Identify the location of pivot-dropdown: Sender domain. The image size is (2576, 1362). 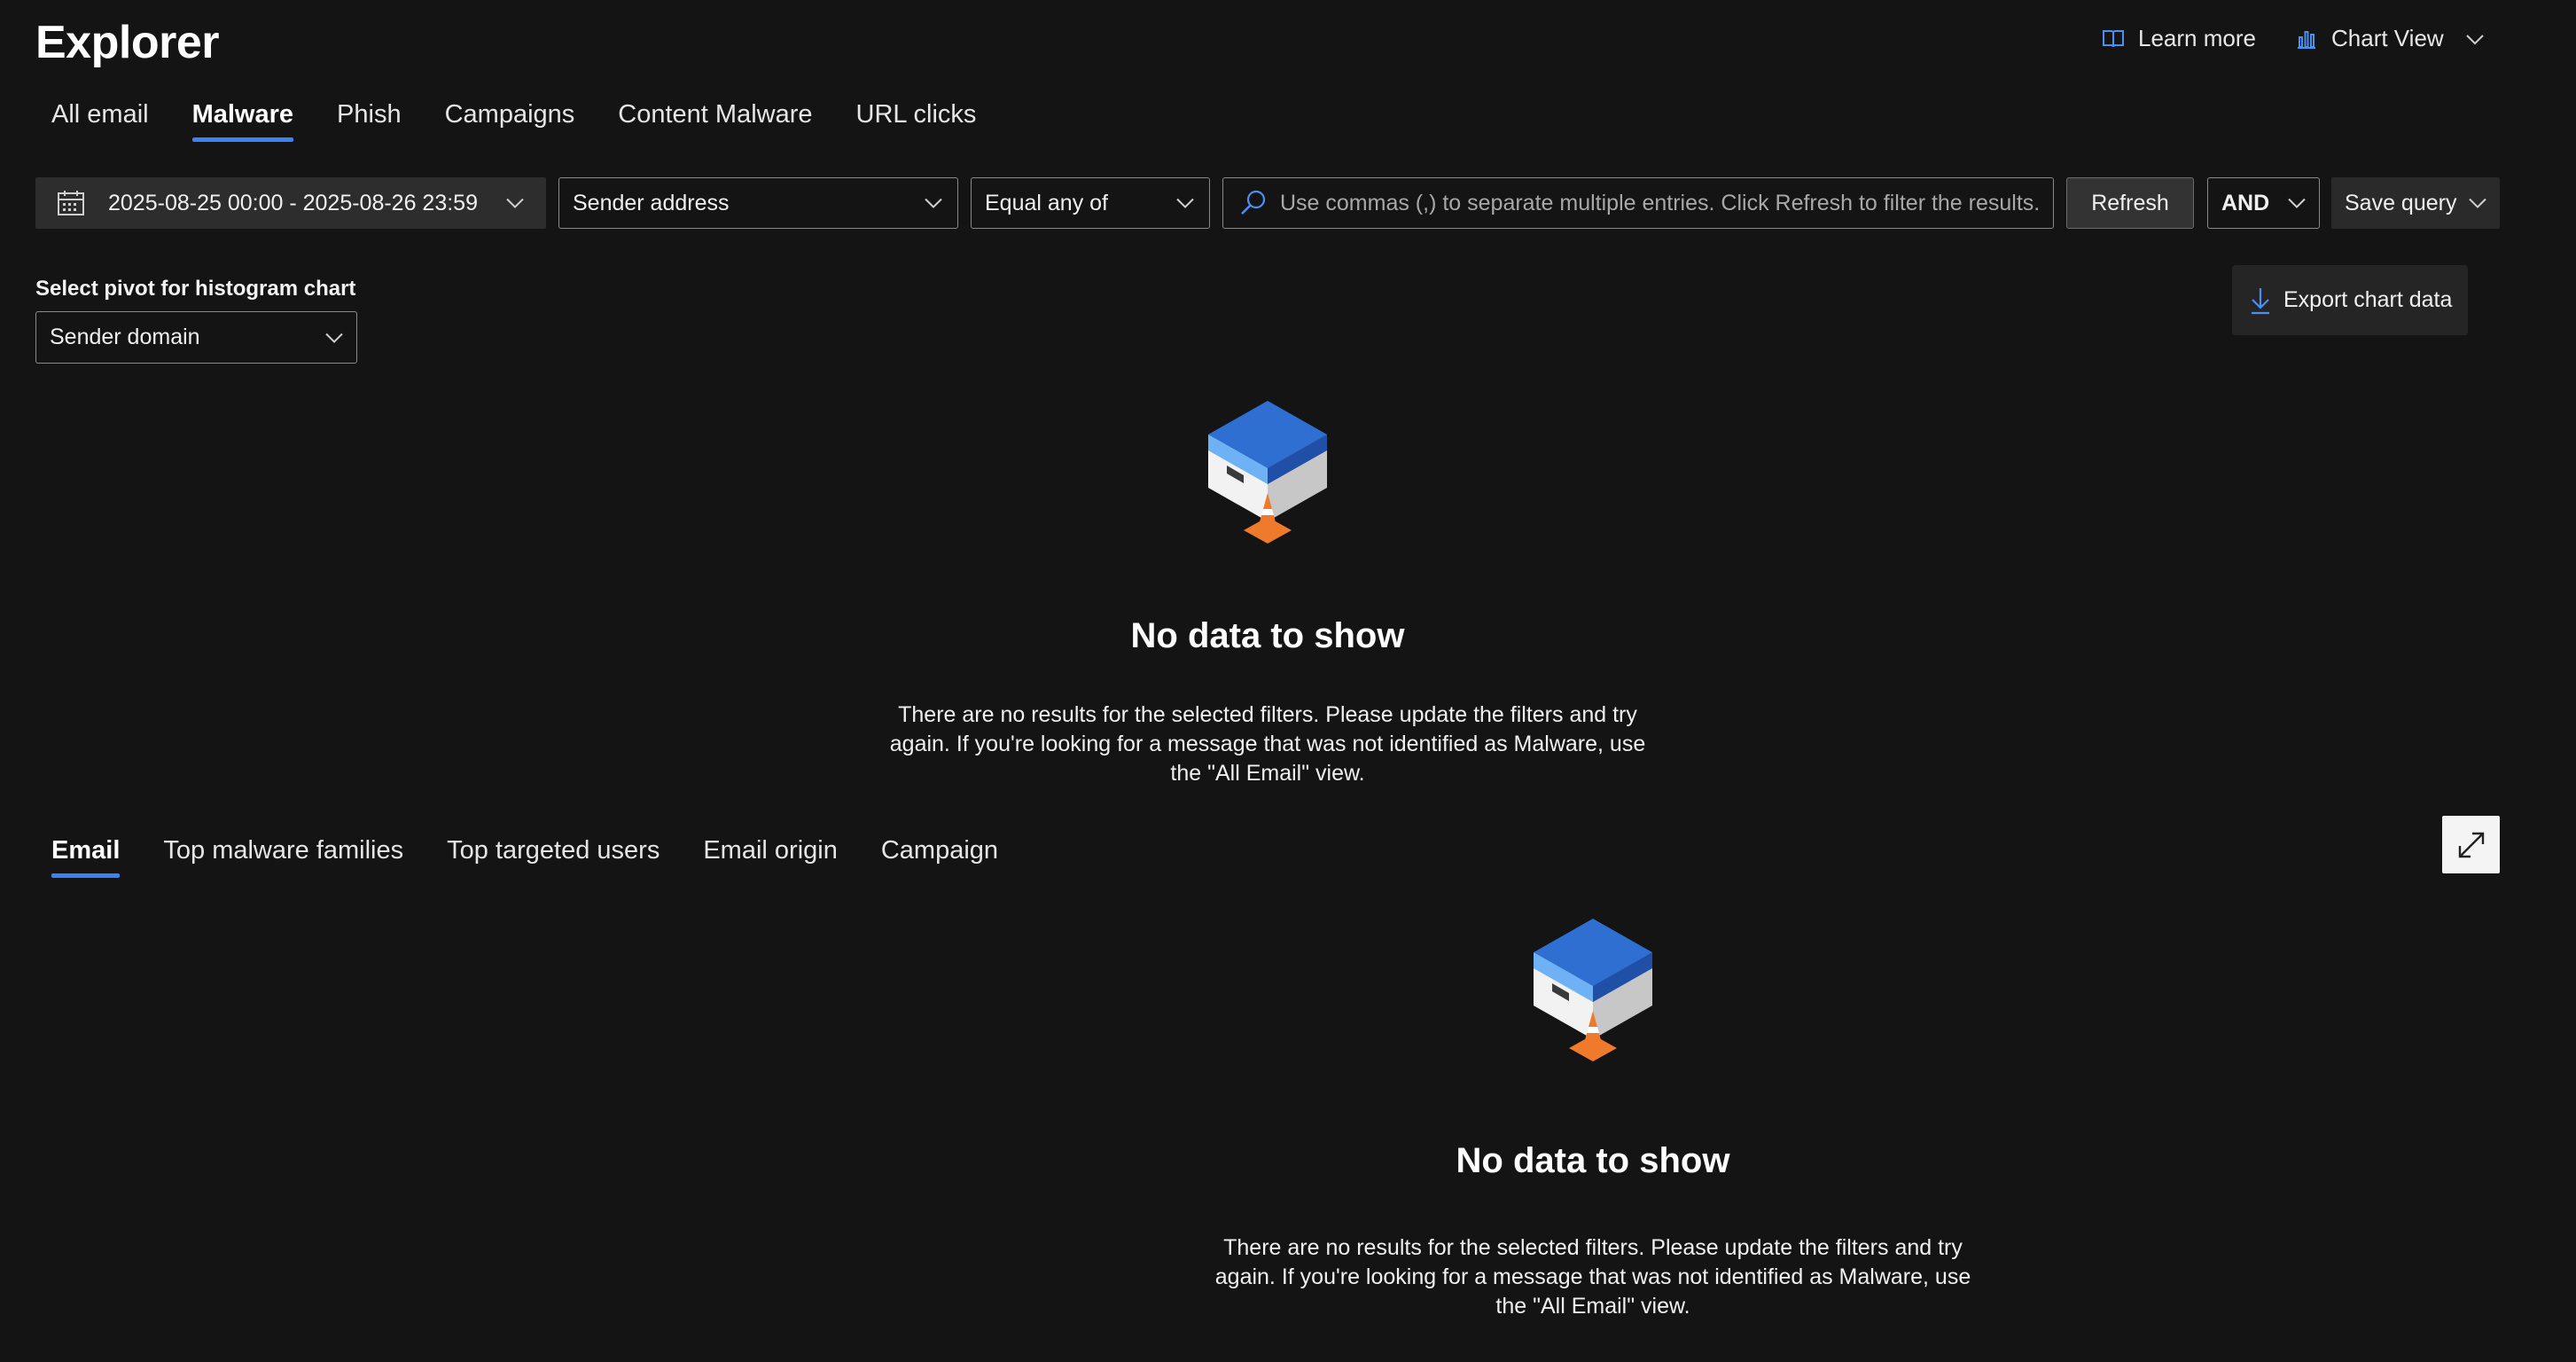
(196, 337).